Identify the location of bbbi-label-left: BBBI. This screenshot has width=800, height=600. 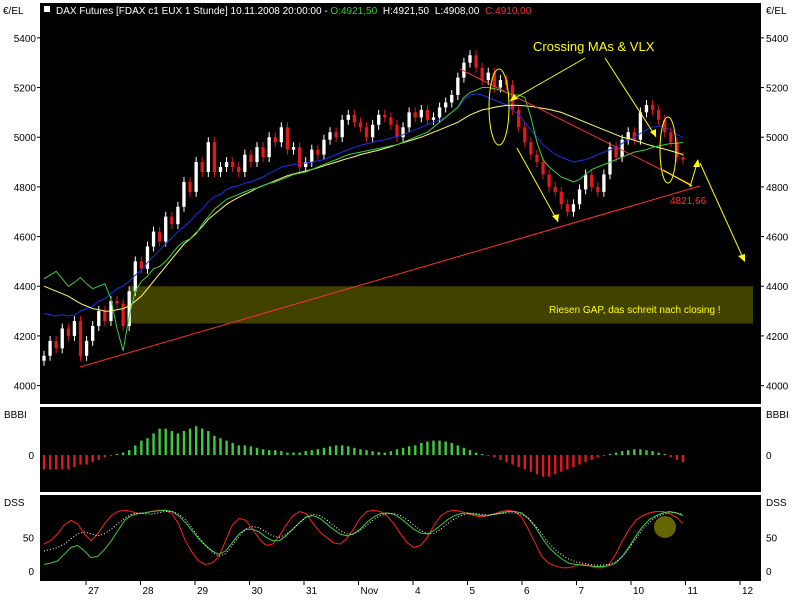
(15, 415).